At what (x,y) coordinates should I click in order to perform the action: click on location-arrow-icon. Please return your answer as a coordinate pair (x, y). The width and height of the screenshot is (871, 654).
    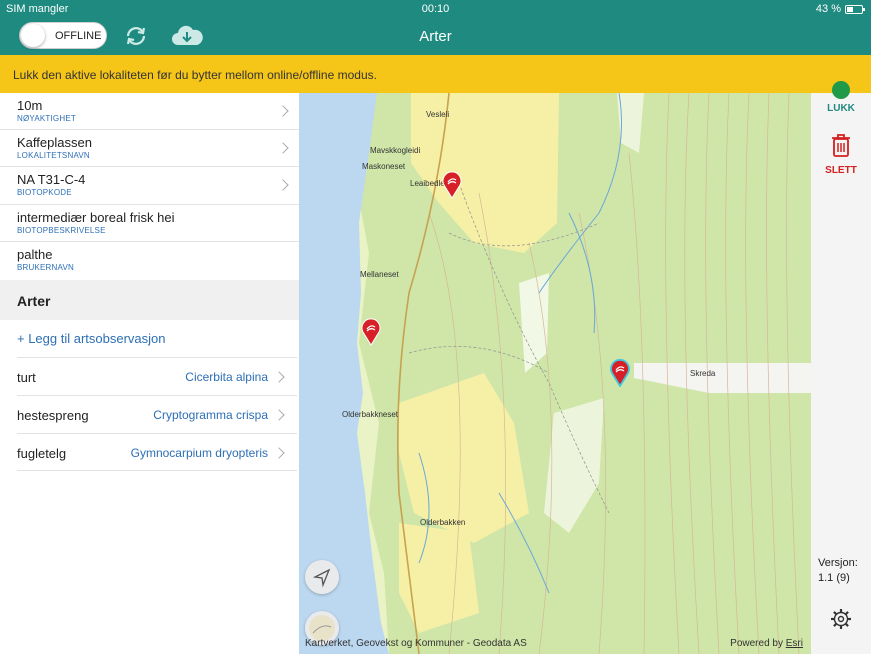
    Looking at the image, I should click on (321, 578).